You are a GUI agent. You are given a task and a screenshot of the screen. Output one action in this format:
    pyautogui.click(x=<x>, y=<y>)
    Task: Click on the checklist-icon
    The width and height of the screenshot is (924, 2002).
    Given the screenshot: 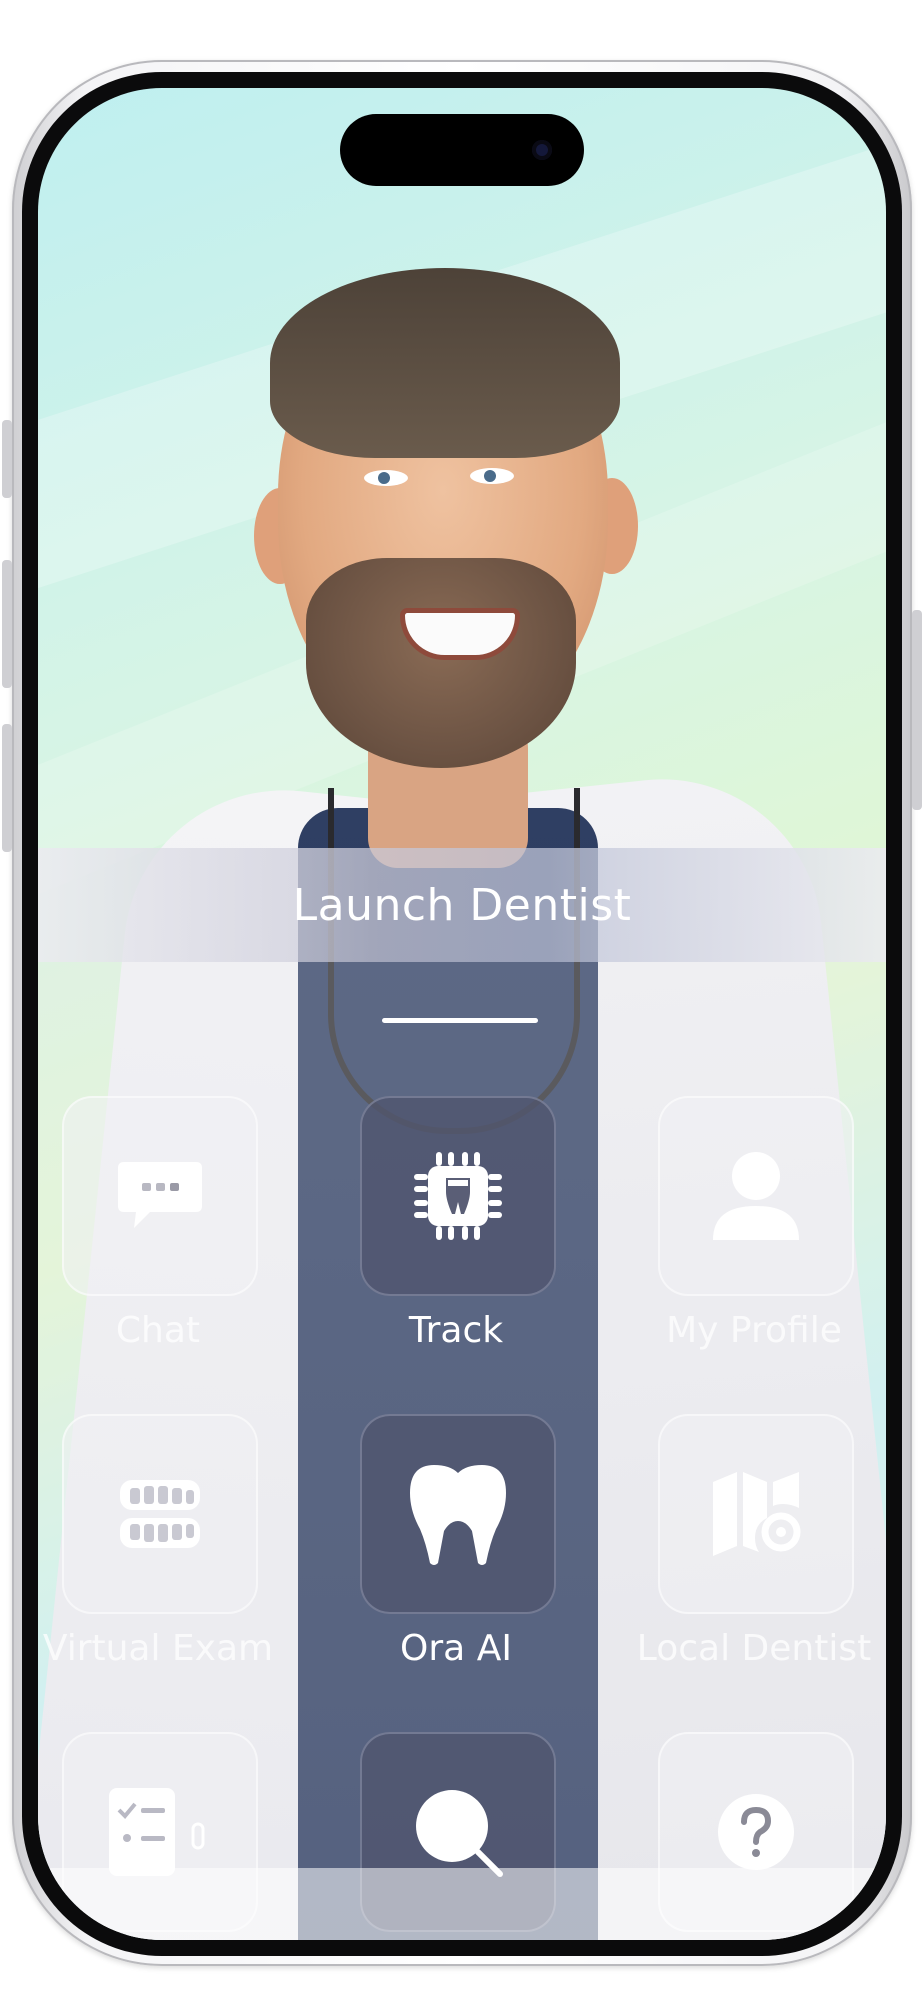 What is the action you would take?
    pyautogui.click(x=157, y=1832)
    